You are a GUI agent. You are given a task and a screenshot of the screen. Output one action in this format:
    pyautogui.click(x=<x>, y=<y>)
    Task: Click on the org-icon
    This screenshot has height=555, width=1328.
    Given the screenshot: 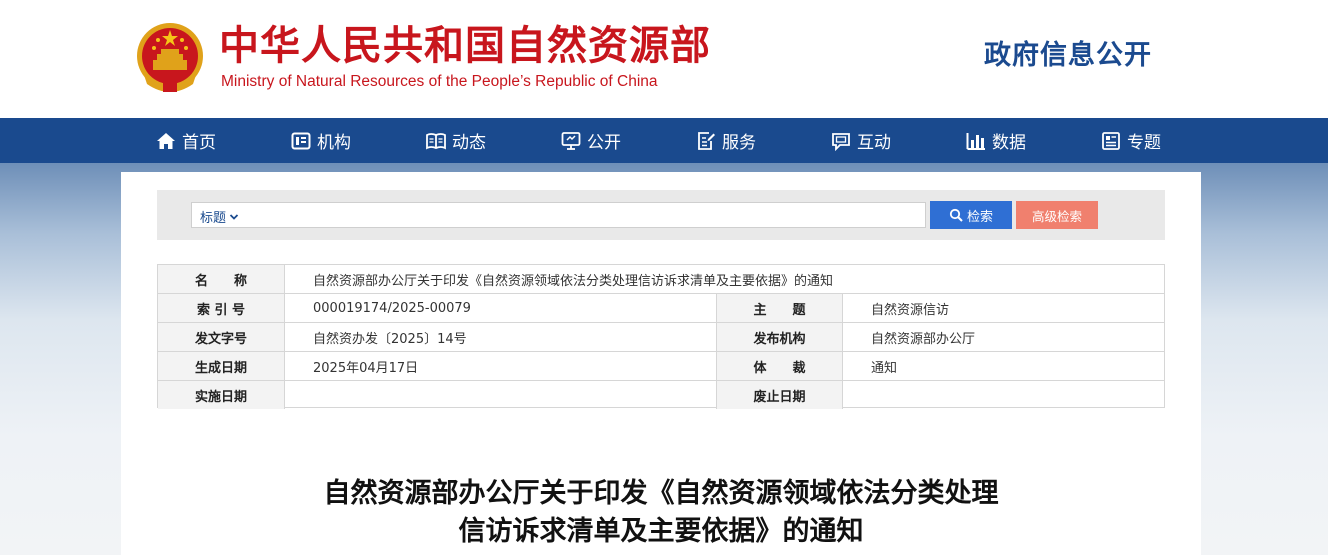 What is the action you would take?
    pyautogui.click(x=301, y=140)
    